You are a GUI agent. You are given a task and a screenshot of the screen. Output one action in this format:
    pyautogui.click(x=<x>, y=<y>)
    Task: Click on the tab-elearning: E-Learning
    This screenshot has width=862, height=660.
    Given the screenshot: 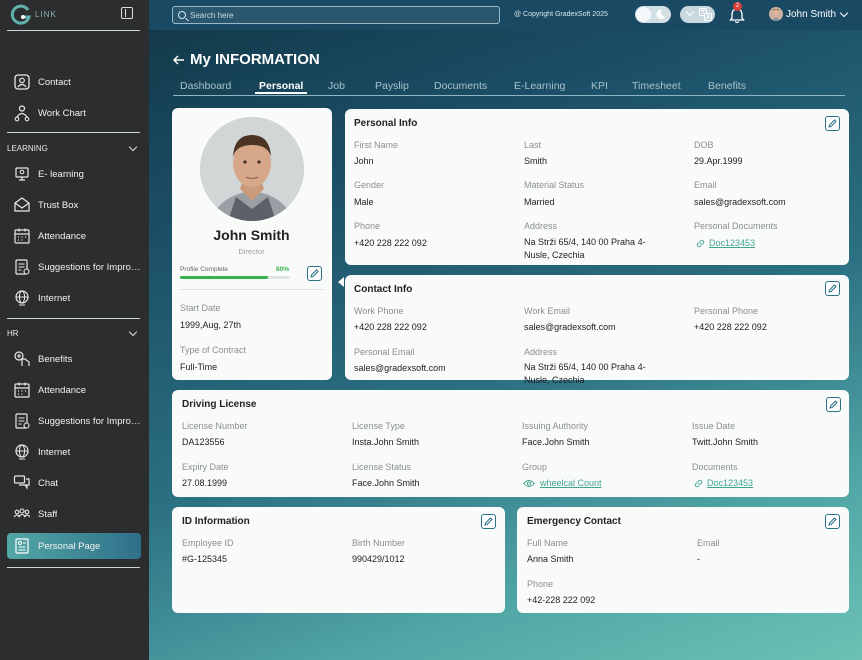 What is the action you would take?
    pyautogui.click(x=539, y=86)
    